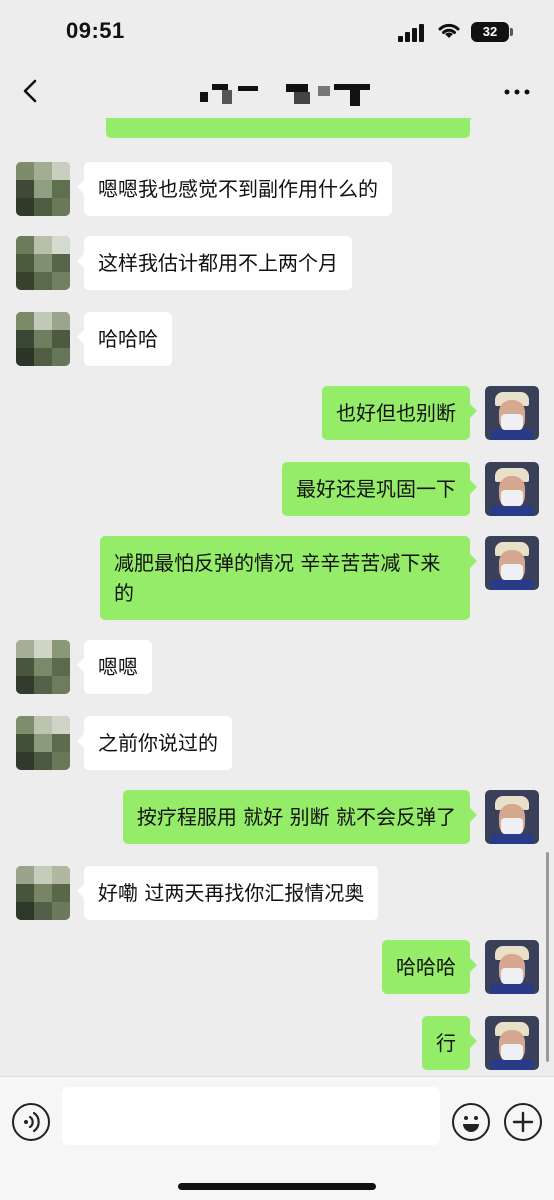 This screenshot has width=554, height=1200. Describe the element at coordinates (399, 413) in the screenshot. I see `message-bubble: 也好但也别断` at that location.